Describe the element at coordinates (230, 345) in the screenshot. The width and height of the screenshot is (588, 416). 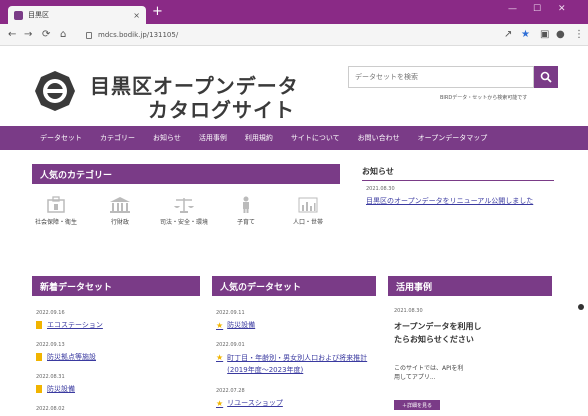
I see `popular-dataset-date: 2022.09.01` at that location.